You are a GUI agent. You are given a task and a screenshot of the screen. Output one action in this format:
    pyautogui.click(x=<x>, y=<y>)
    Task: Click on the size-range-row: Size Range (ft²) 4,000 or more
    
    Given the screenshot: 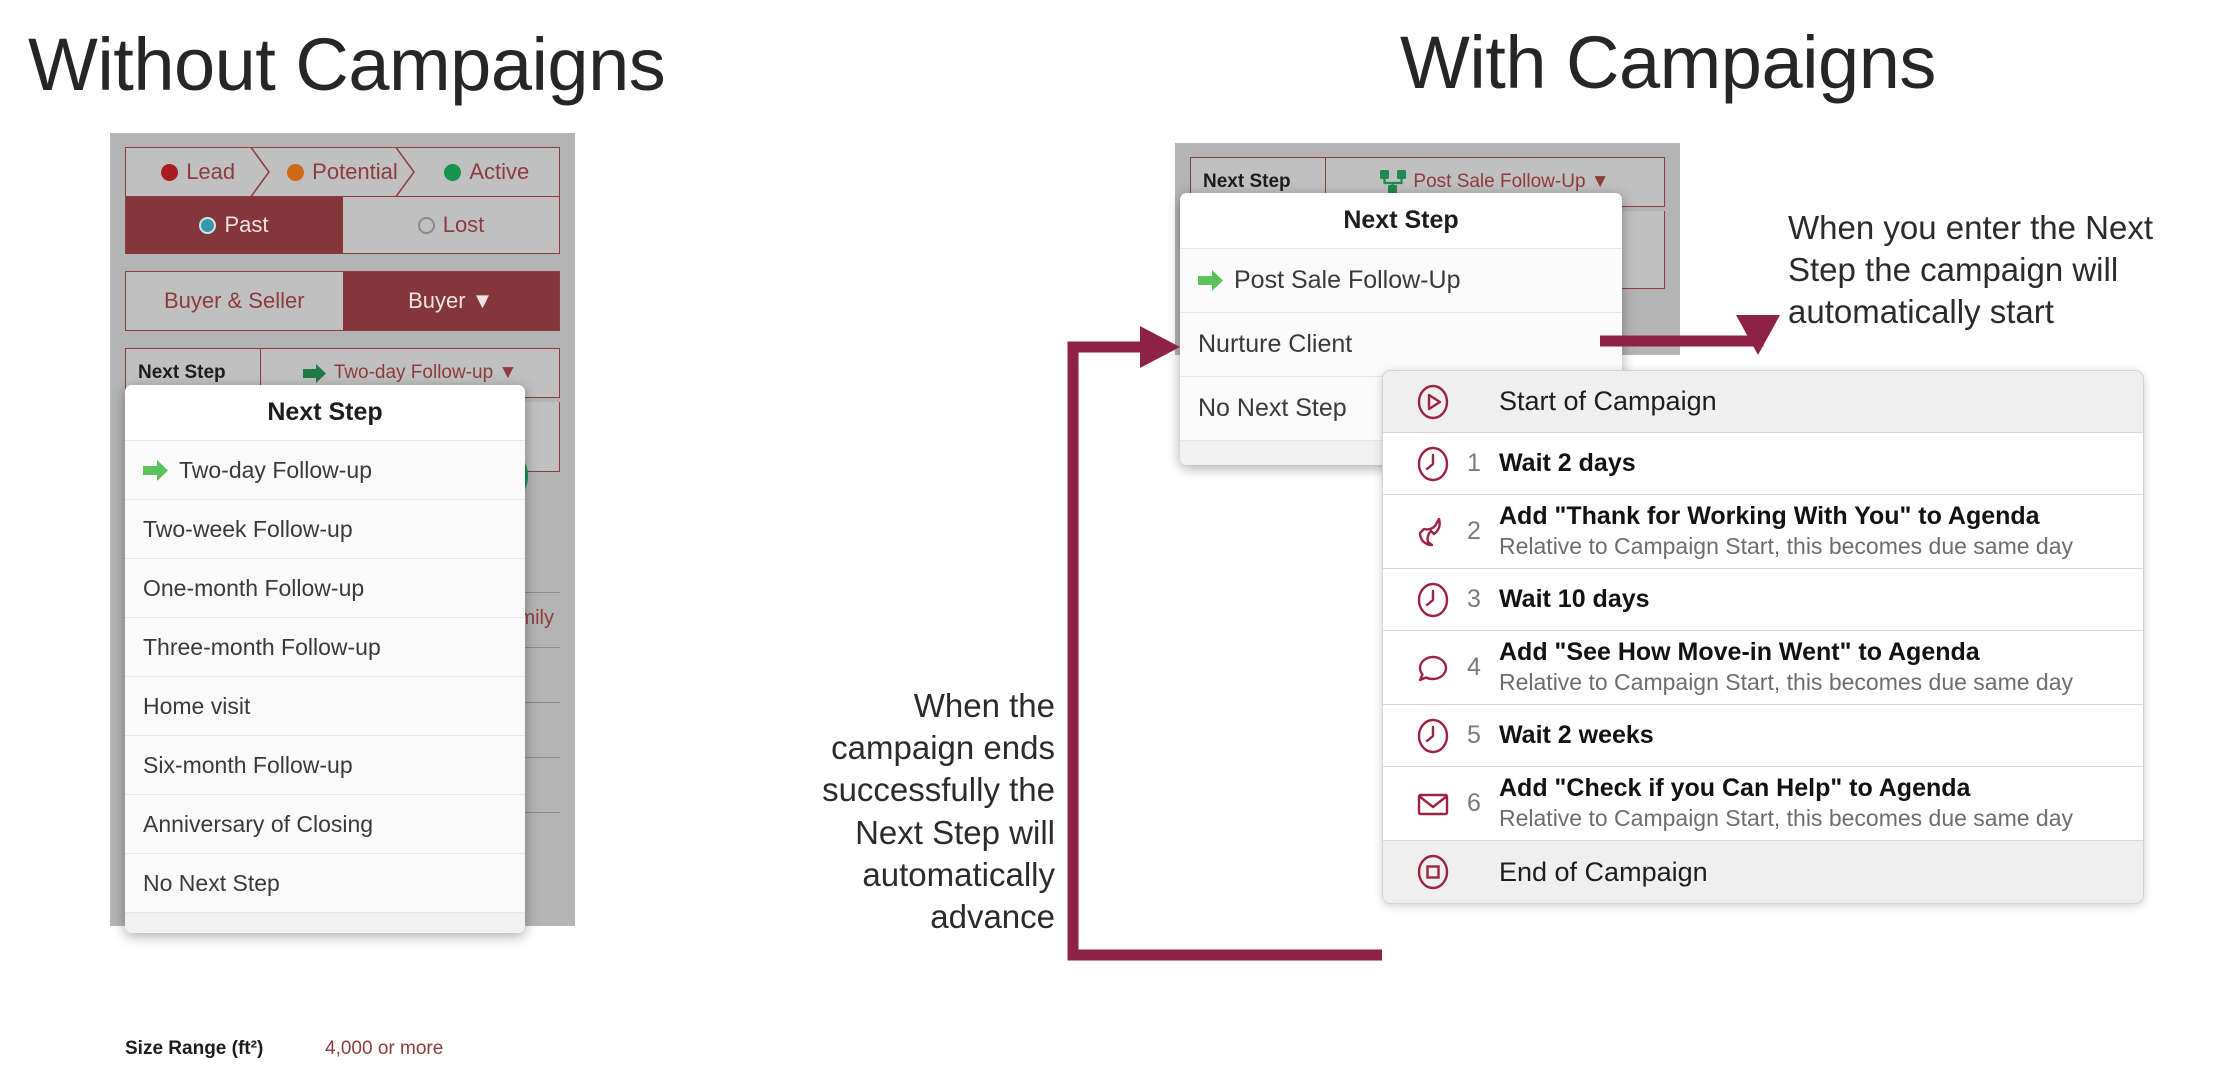 What is the action you would take?
    pyautogui.click(x=342, y=1055)
    